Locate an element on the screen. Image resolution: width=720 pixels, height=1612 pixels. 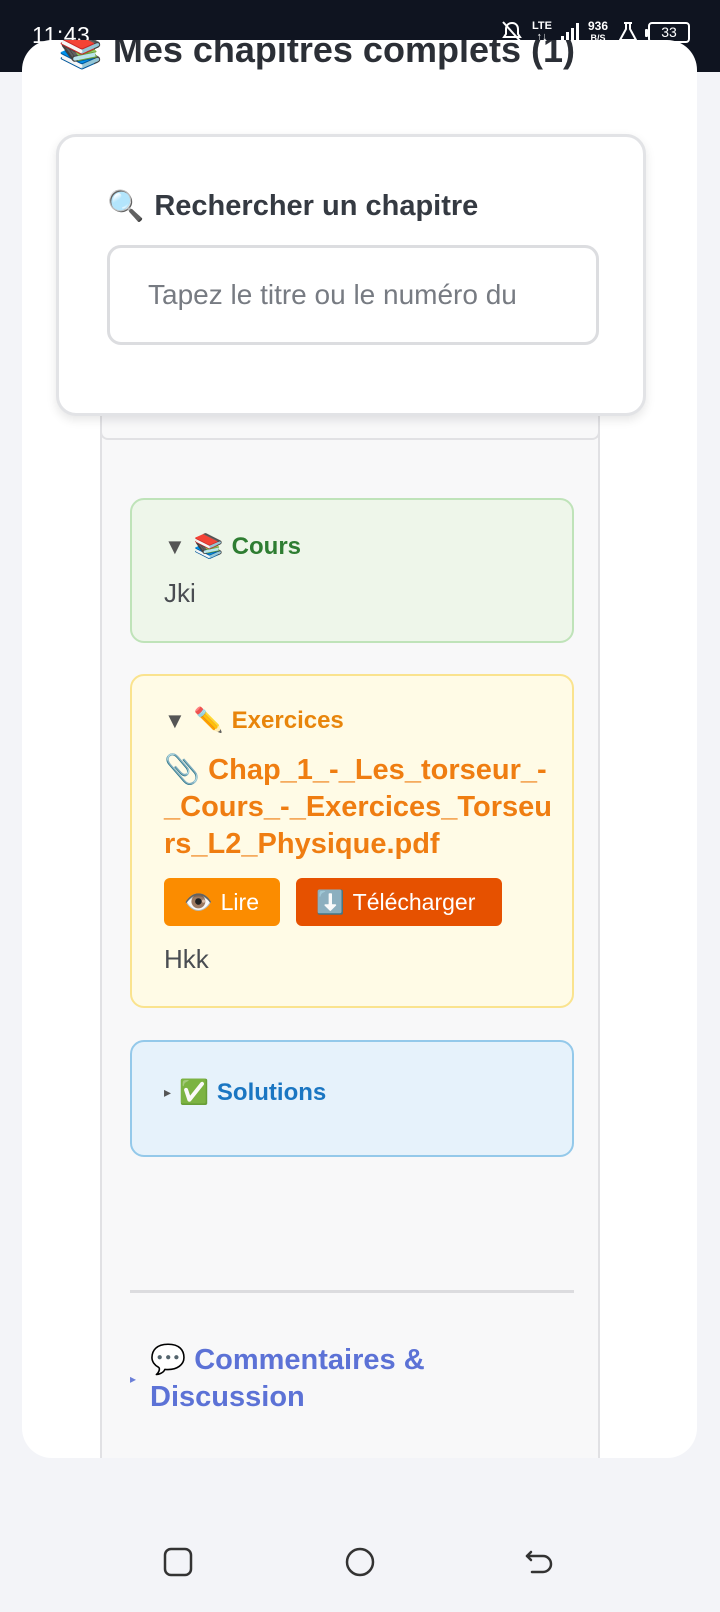
download-button: ⬇️ Télécharger is located at coordinates (399, 902).